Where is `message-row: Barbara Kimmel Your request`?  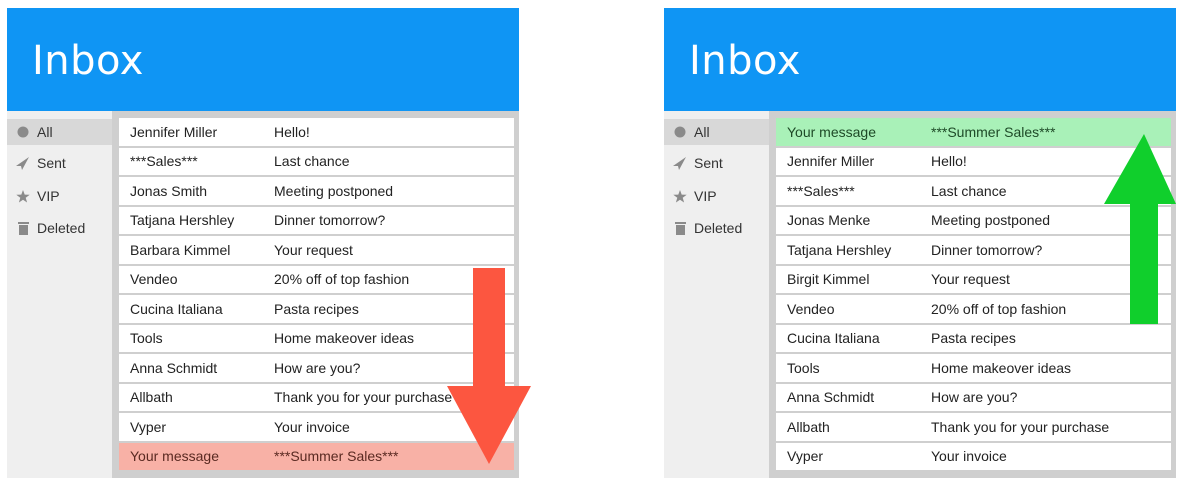 message-row: Barbara Kimmel Your request is located at coordinates (316, 251).